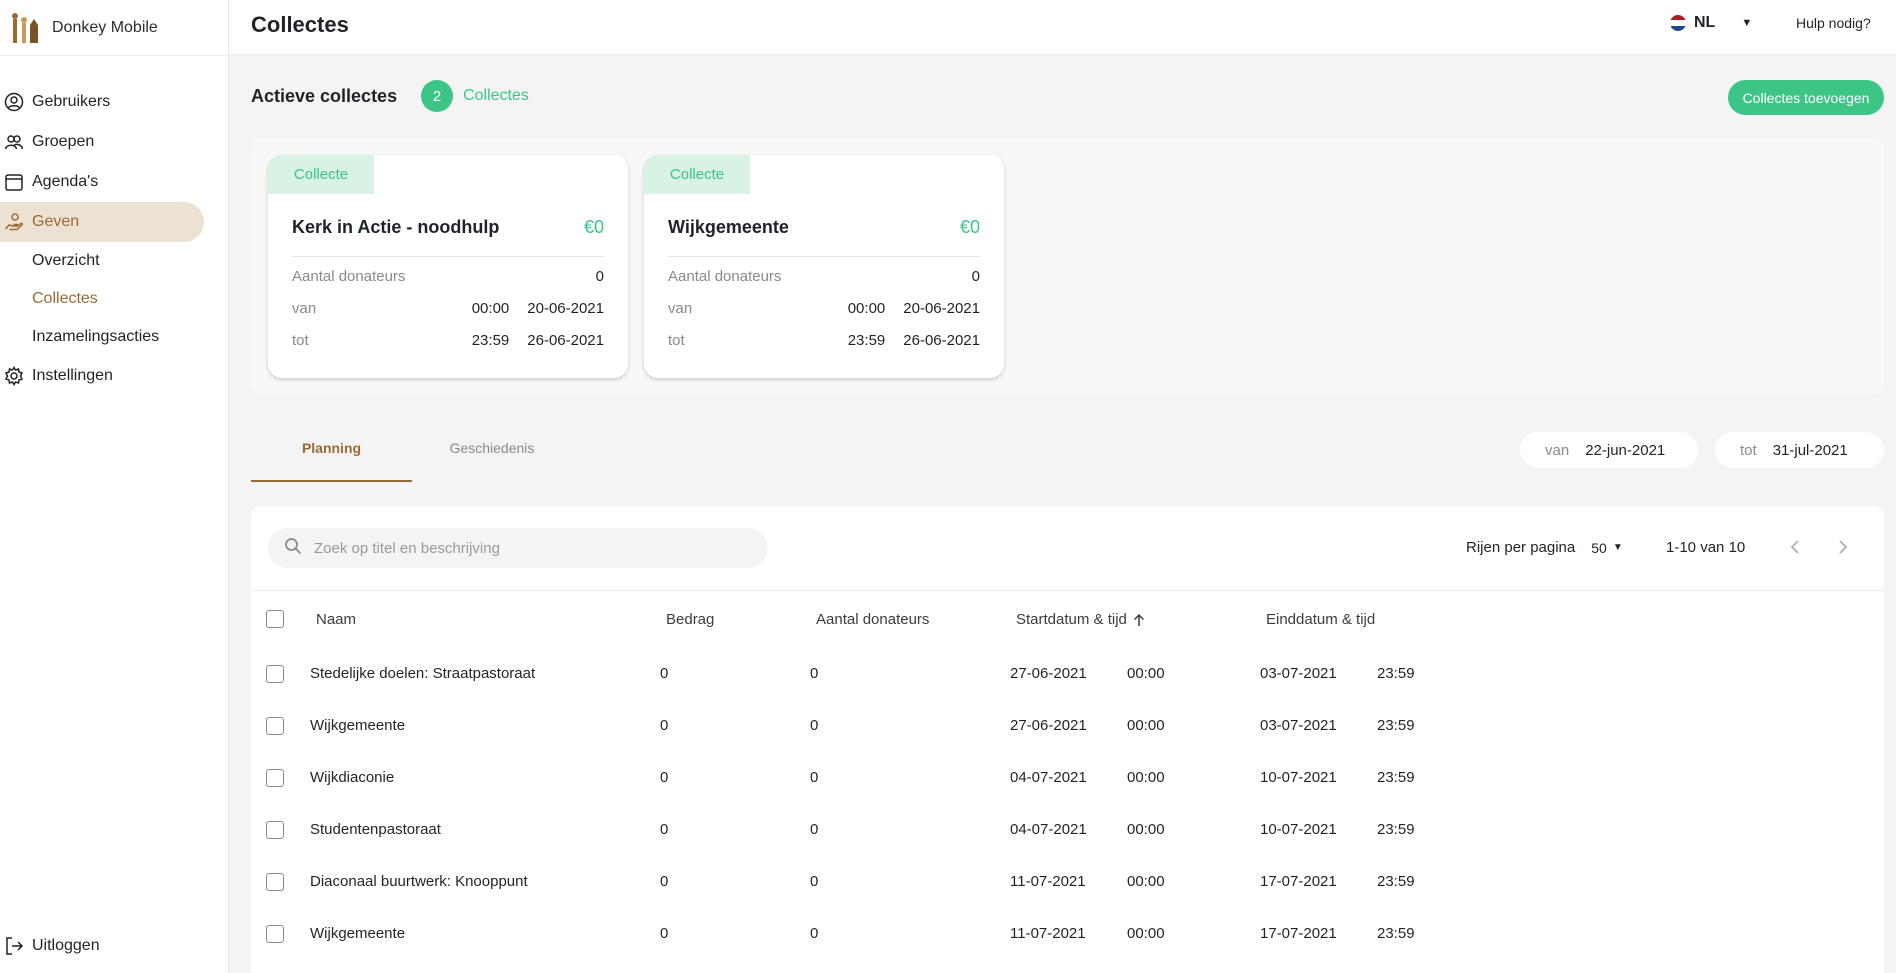  What do you see at coordinates (1067, 590) in the screenshot?
I see `divider` at bounding box center [1067, 590].